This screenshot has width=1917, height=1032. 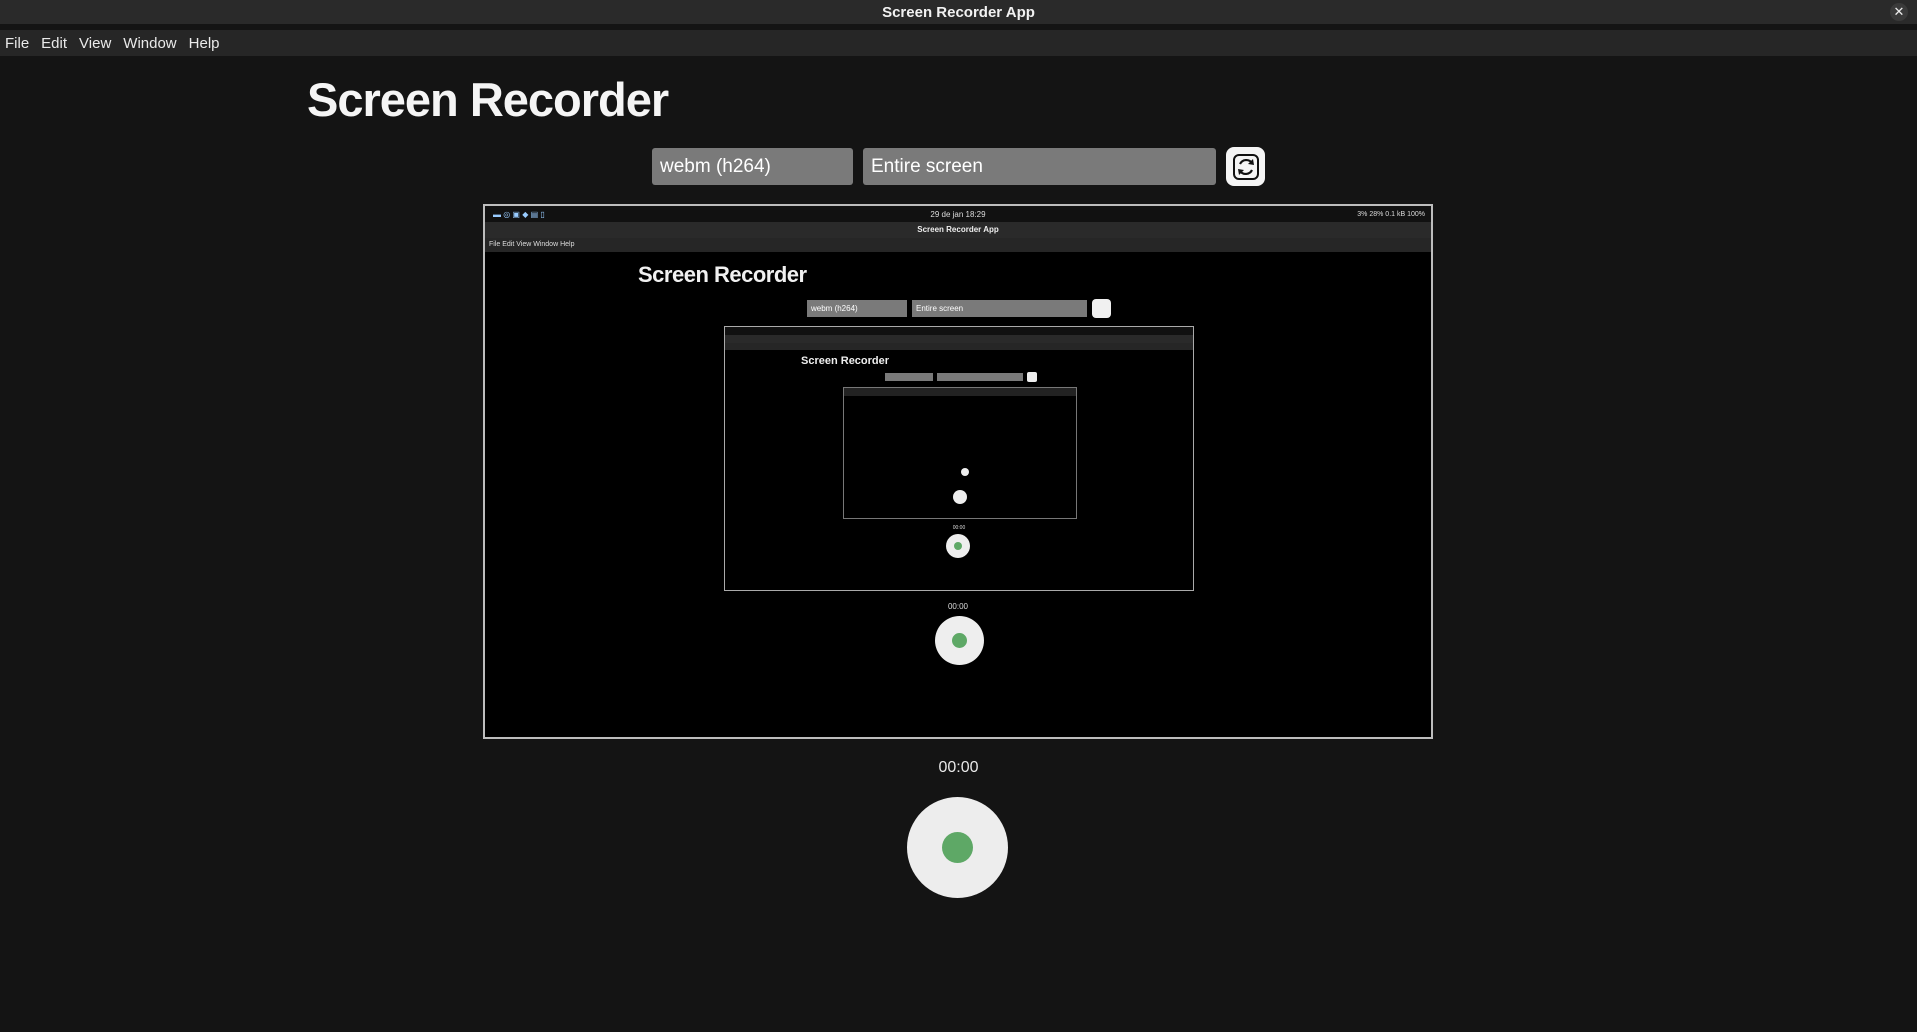 What do you see at coordinates (958, 43) in the screenshot?
I see `menu-bar: File Edit View Window Help` at bounding box center [958, 43].